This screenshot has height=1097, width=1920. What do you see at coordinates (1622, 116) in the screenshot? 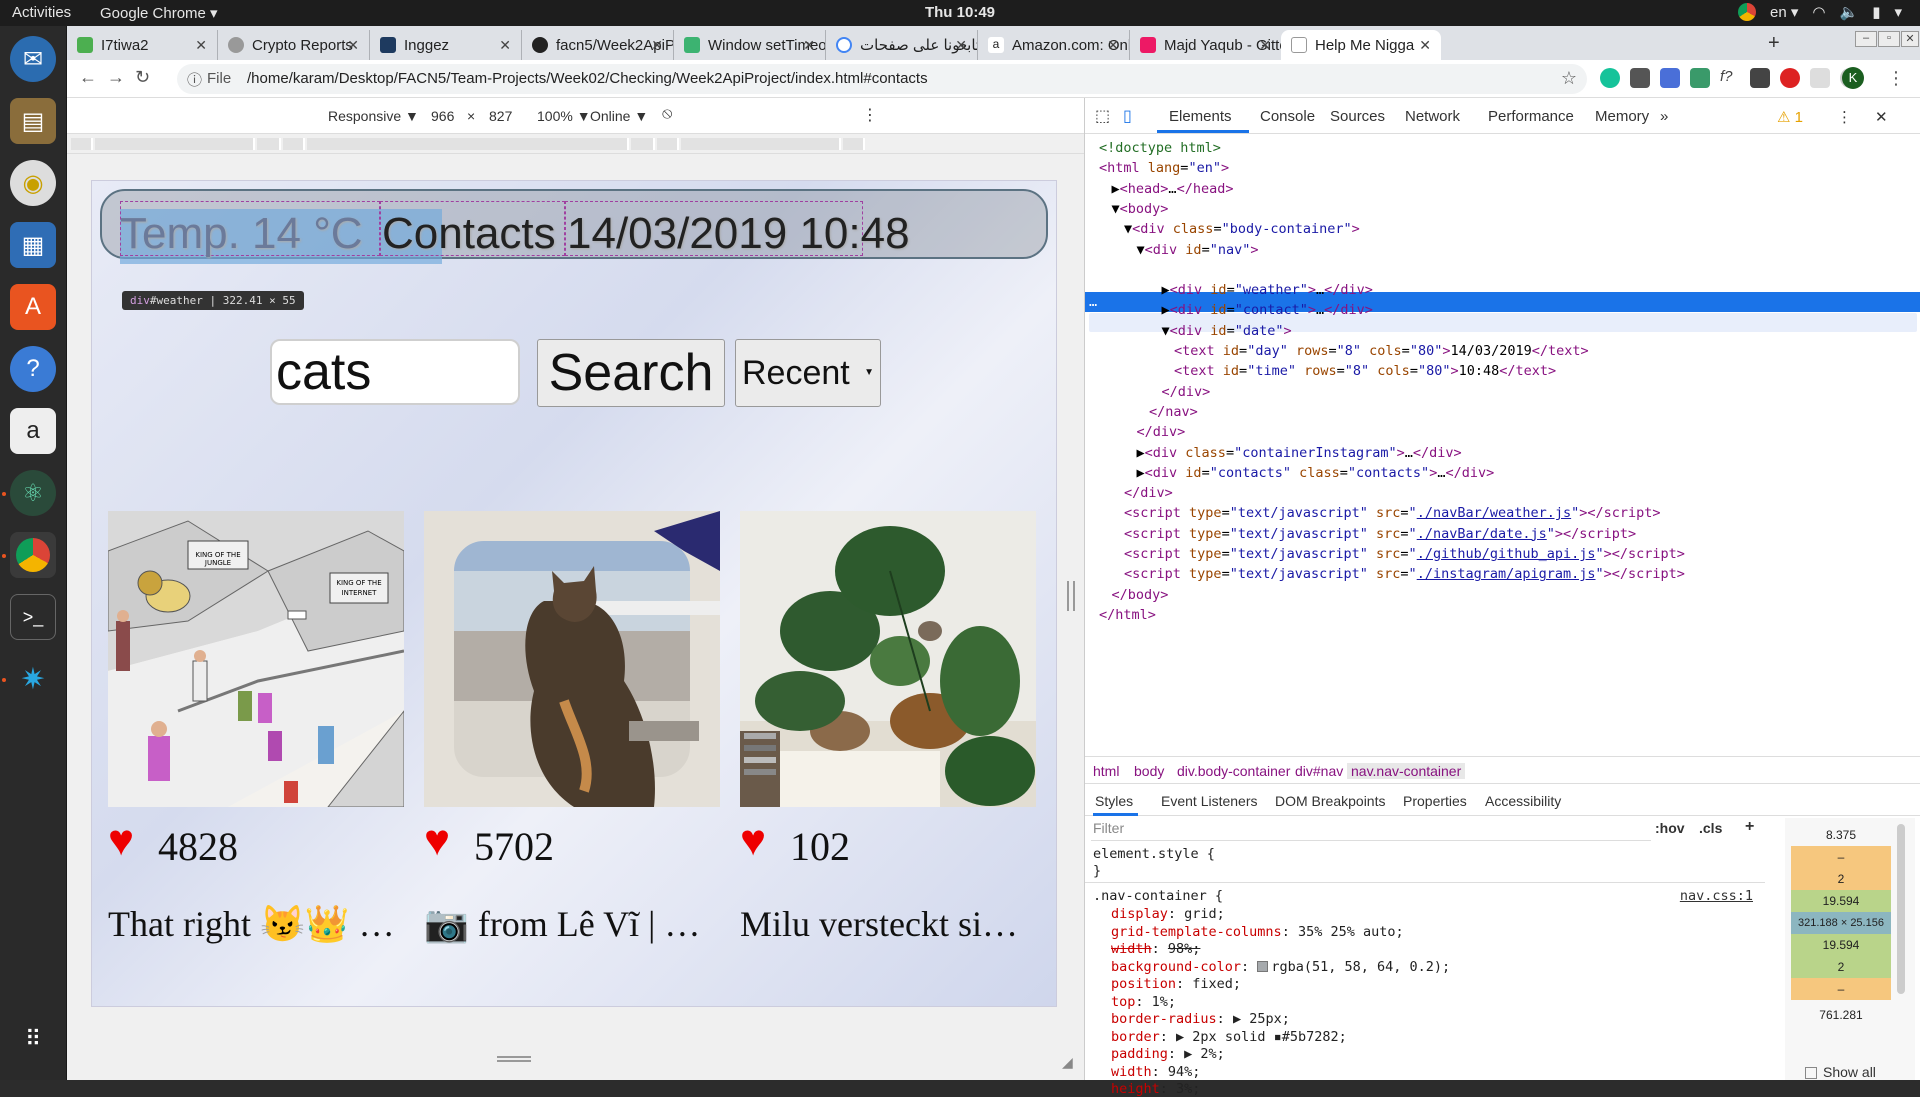
I see `tab-memory: Memory` at bounding box center [1622, 116].